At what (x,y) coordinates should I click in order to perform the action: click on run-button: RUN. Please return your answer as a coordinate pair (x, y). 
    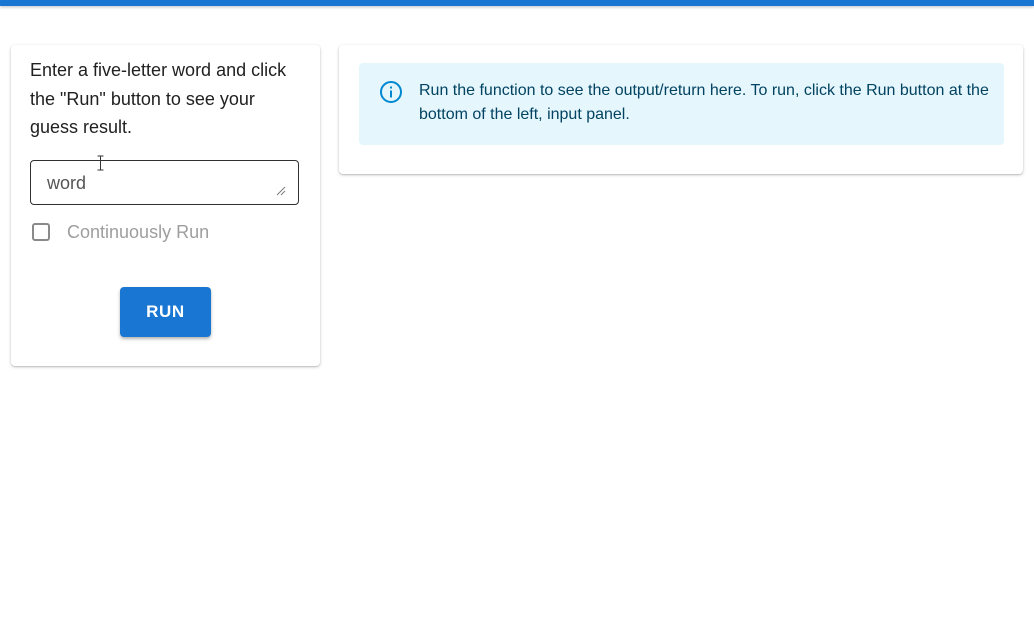
    Looking at the image, I should click on (165, 312).